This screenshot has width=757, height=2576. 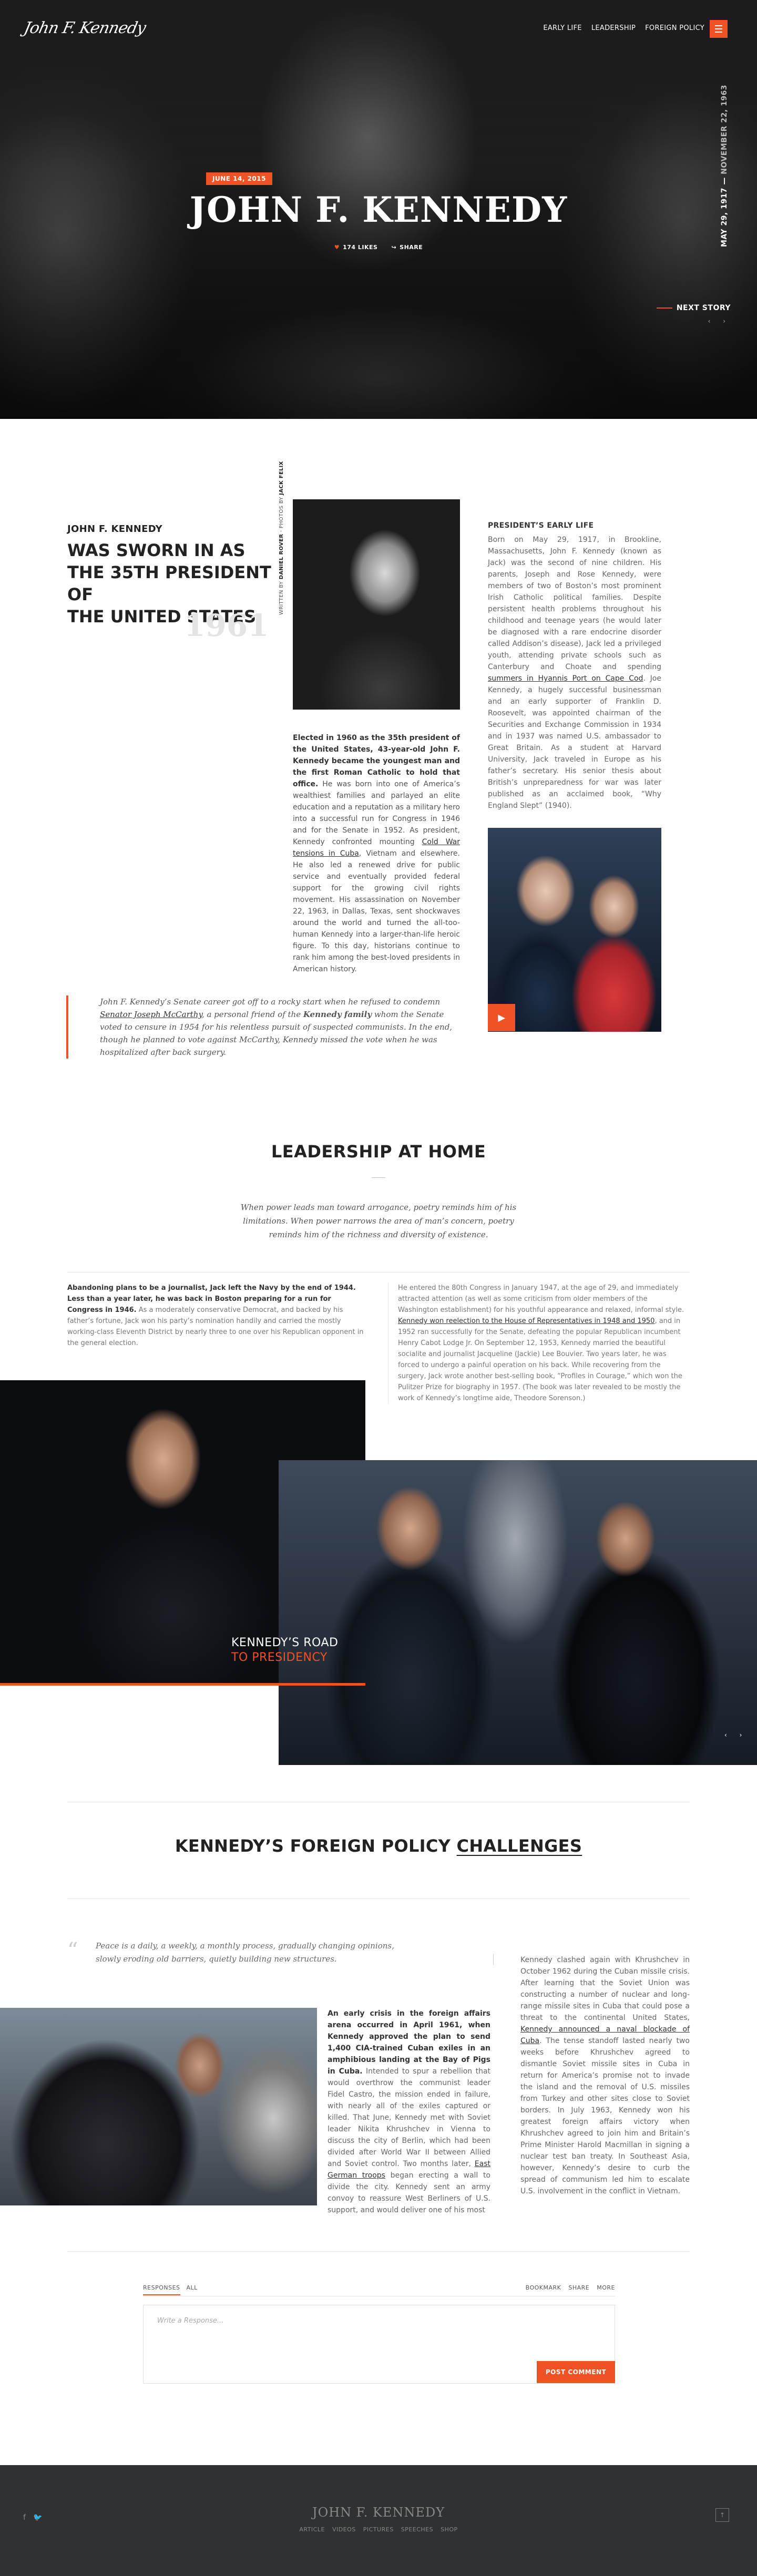 I want to click on like-button: ♥ 174 LIKES, so click(x=356, y=247).